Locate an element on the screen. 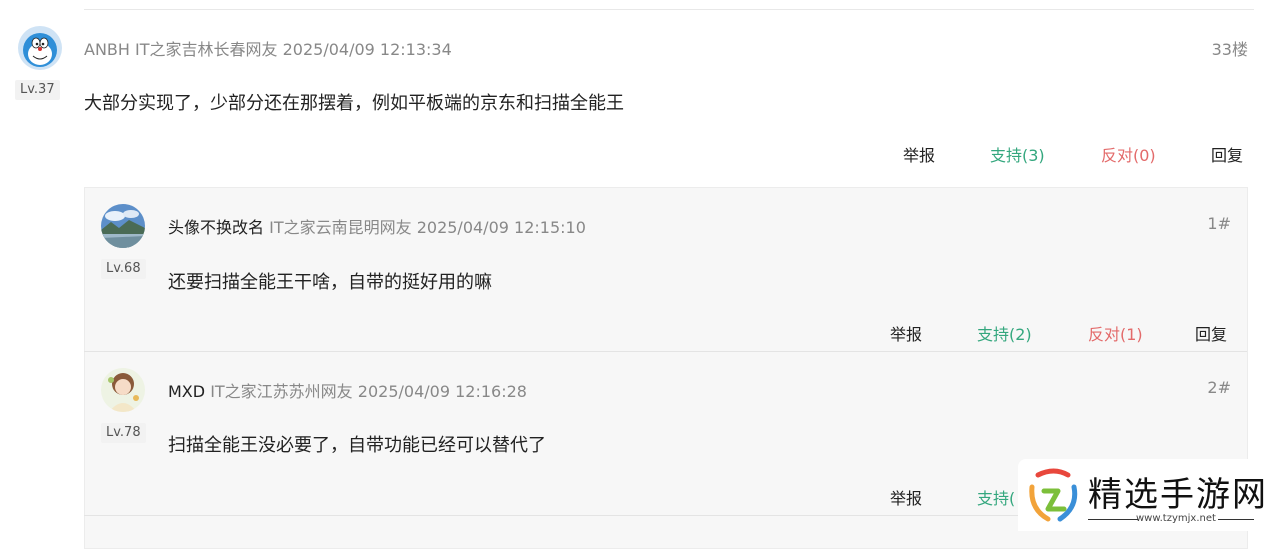 This screenshot has width=1266, height=549. username: MXD is located at coordinates (186, 391).